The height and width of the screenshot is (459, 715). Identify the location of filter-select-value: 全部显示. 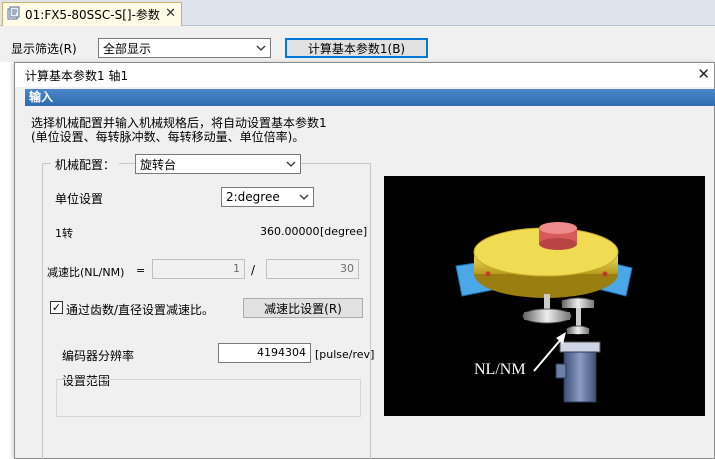
(127, 48).